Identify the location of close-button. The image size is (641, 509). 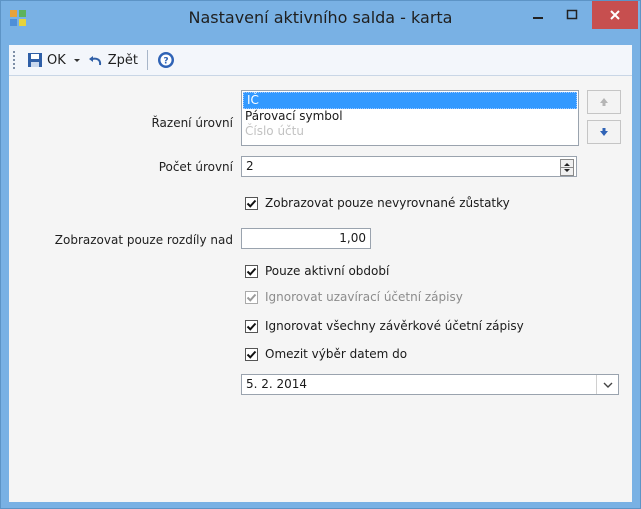
(615, 15).